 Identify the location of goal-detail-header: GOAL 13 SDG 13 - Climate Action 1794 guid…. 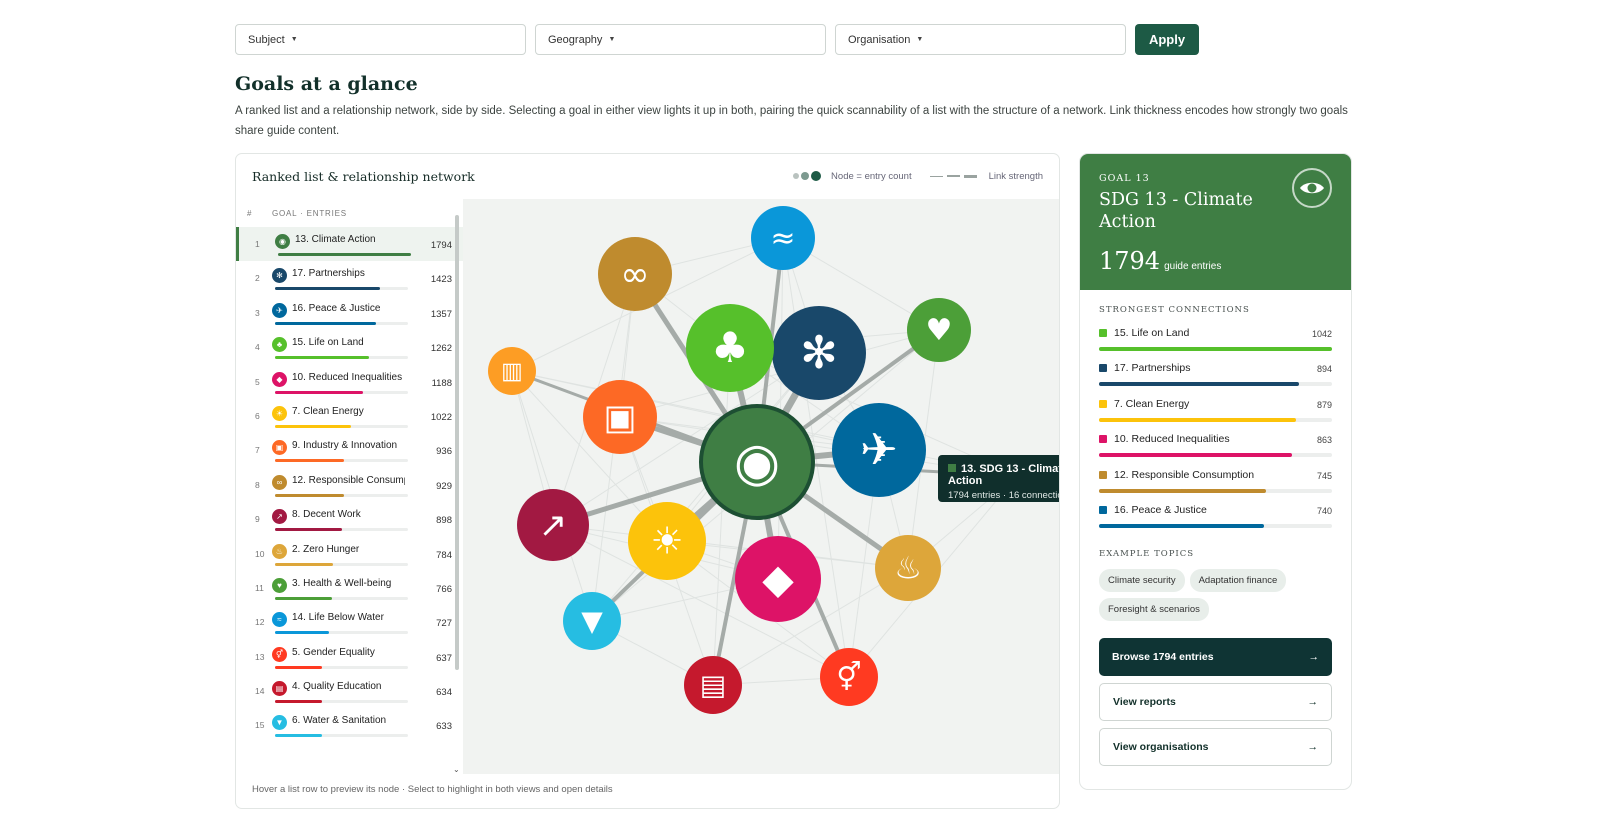
(1215, 222).